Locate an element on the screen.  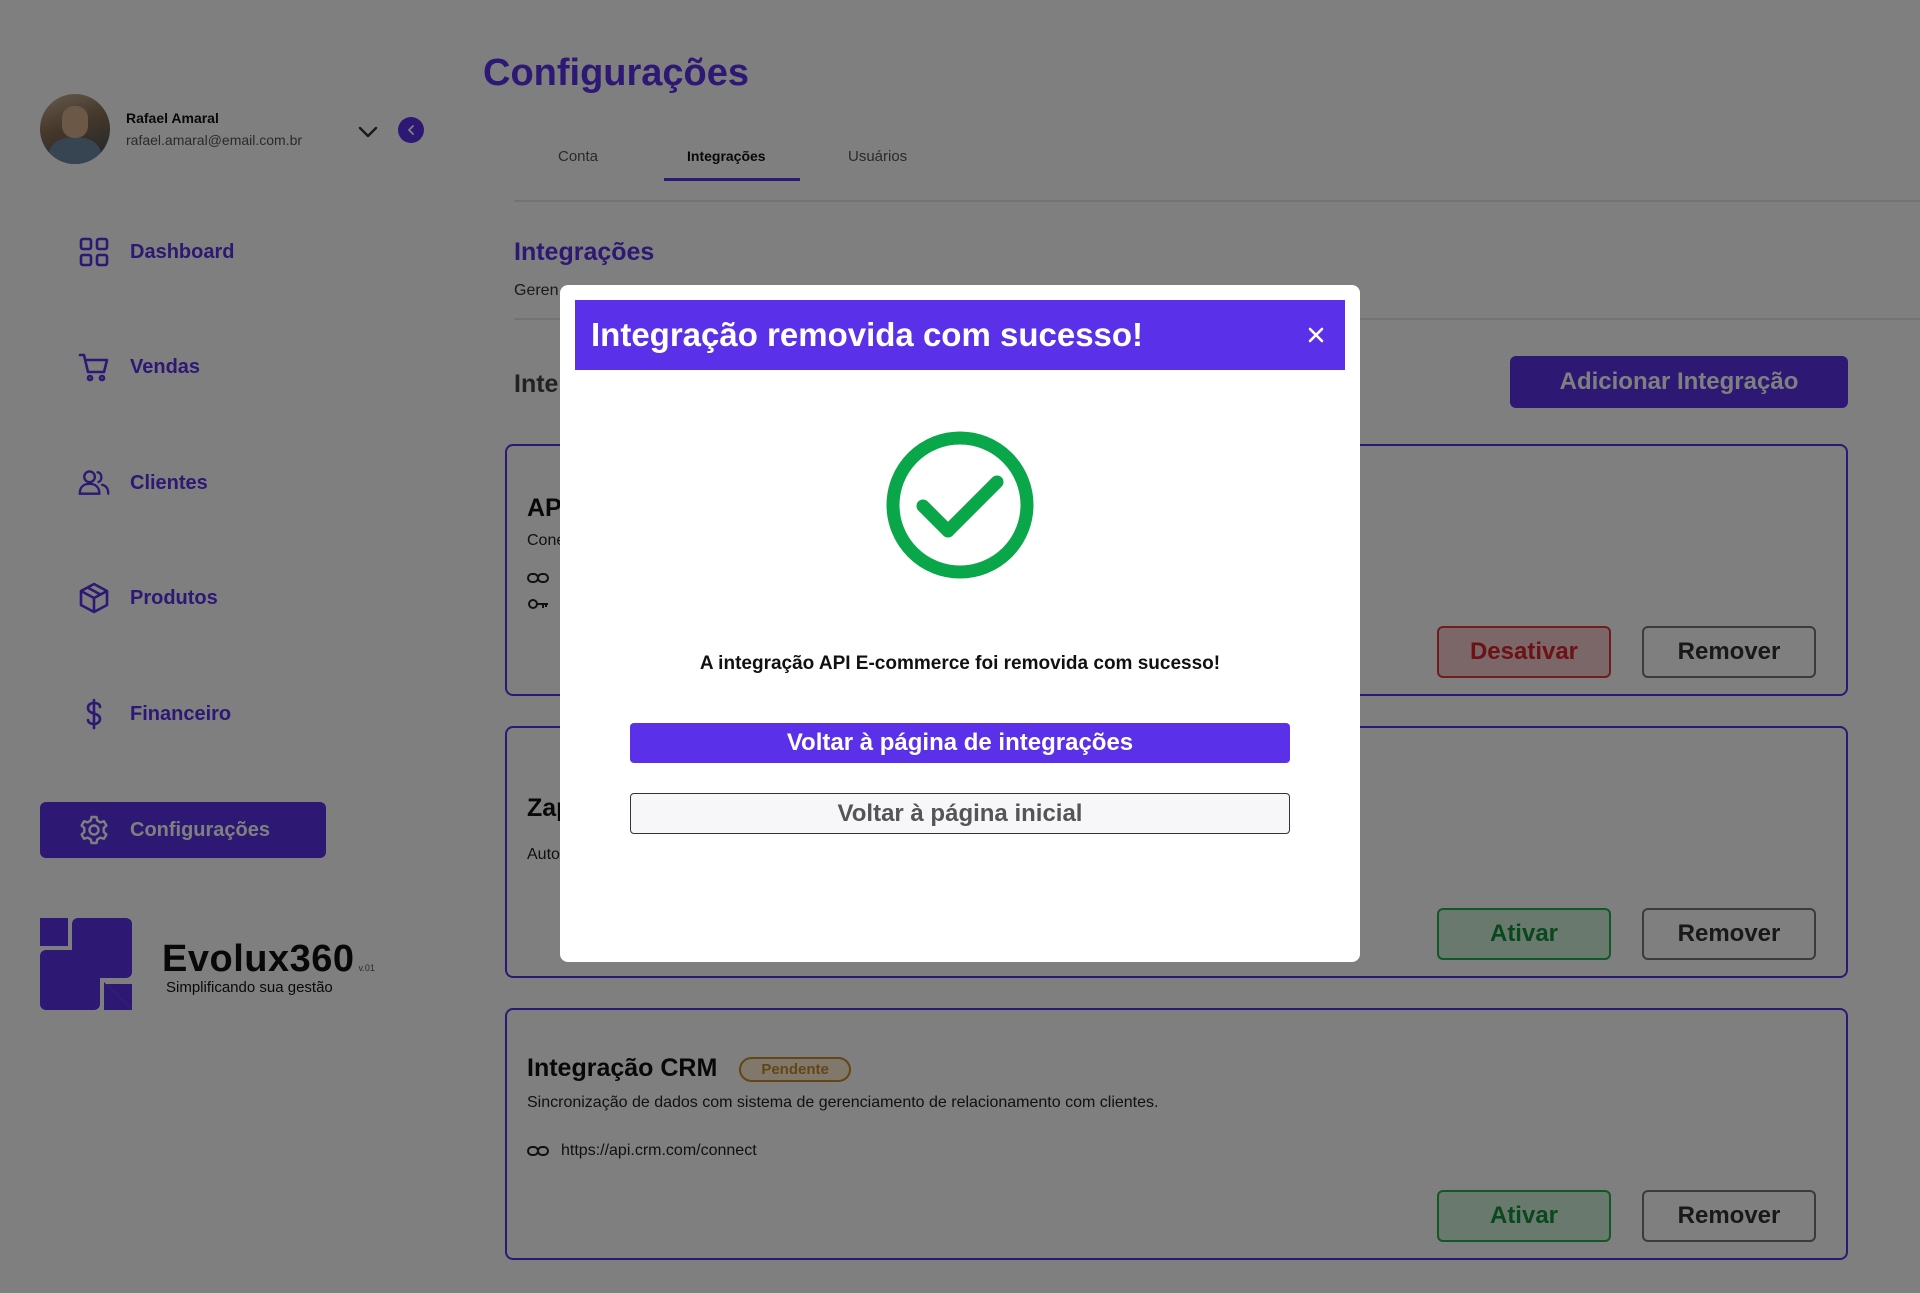
dialog-header: Integração removida com sucesso! is located at coordinates (960, 335).